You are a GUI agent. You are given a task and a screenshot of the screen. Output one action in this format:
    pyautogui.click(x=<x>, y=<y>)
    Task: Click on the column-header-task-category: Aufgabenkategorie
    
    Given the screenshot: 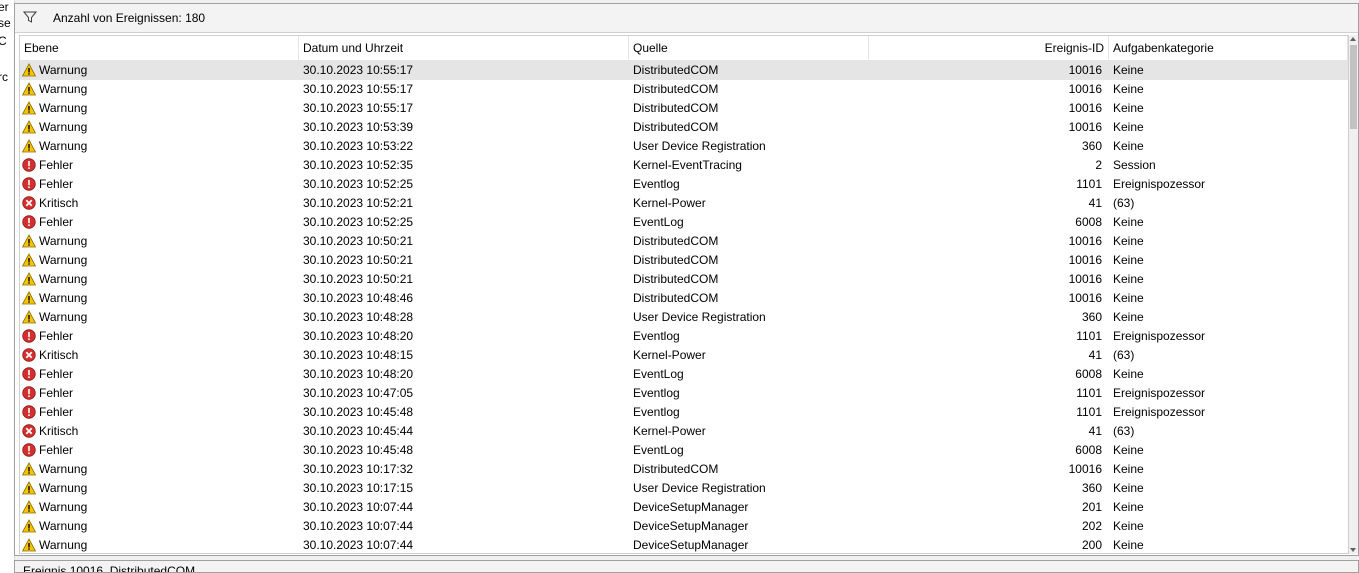 What is the action you would take?
    pyautogui.click(x=1228, y=48)
    